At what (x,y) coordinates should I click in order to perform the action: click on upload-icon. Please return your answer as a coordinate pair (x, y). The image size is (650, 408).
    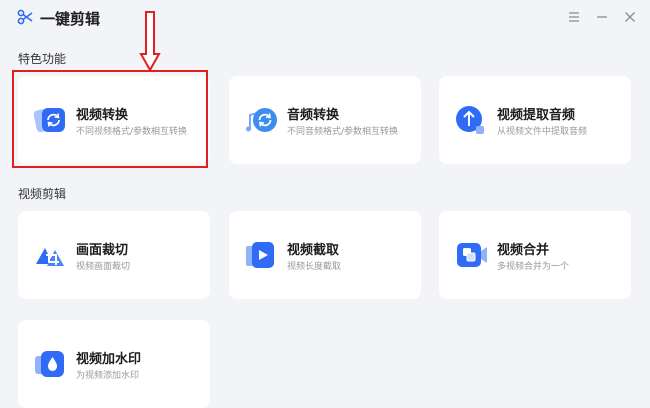
    Looking at the image, I should click on (471, 120).